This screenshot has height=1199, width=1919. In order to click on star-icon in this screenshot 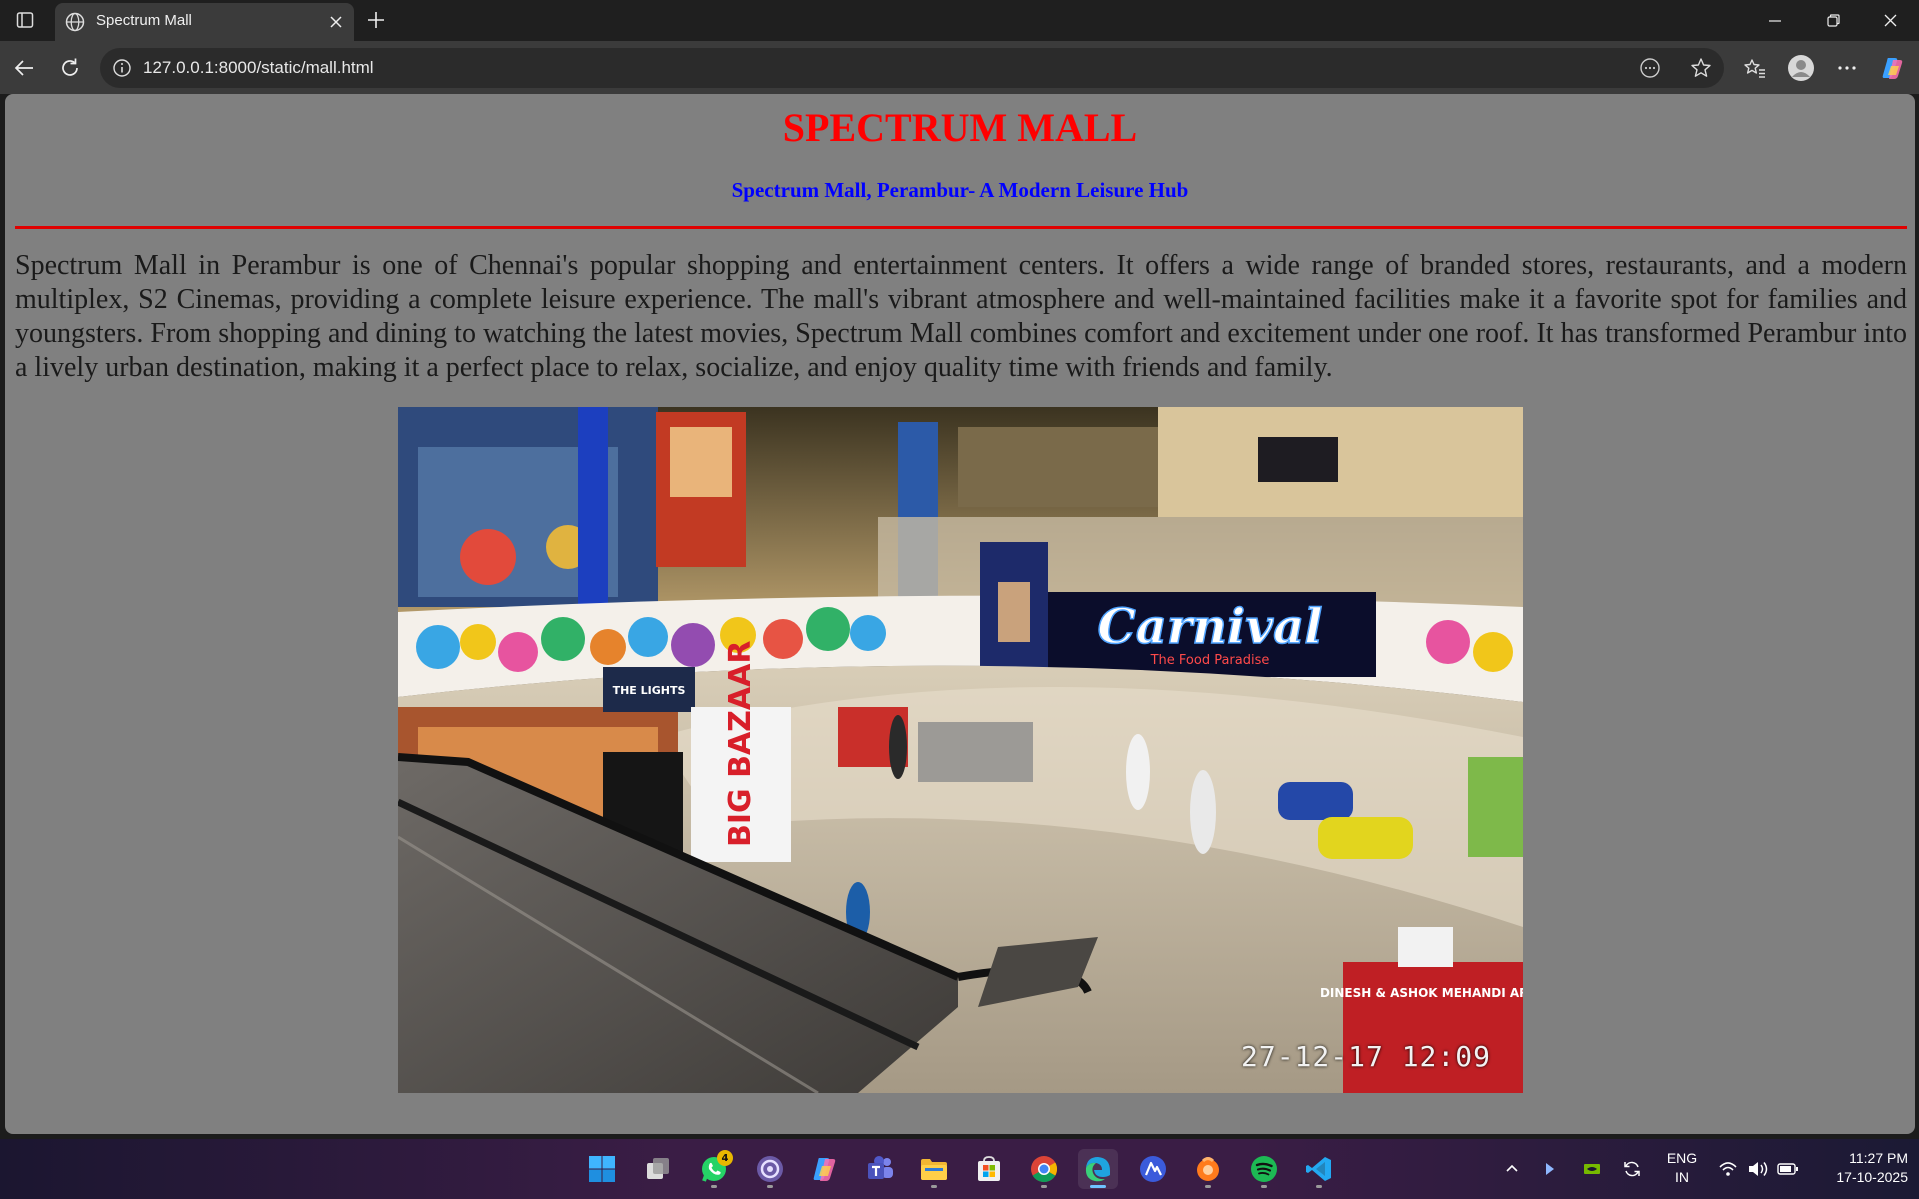, I will do `click(1701, 67)`.